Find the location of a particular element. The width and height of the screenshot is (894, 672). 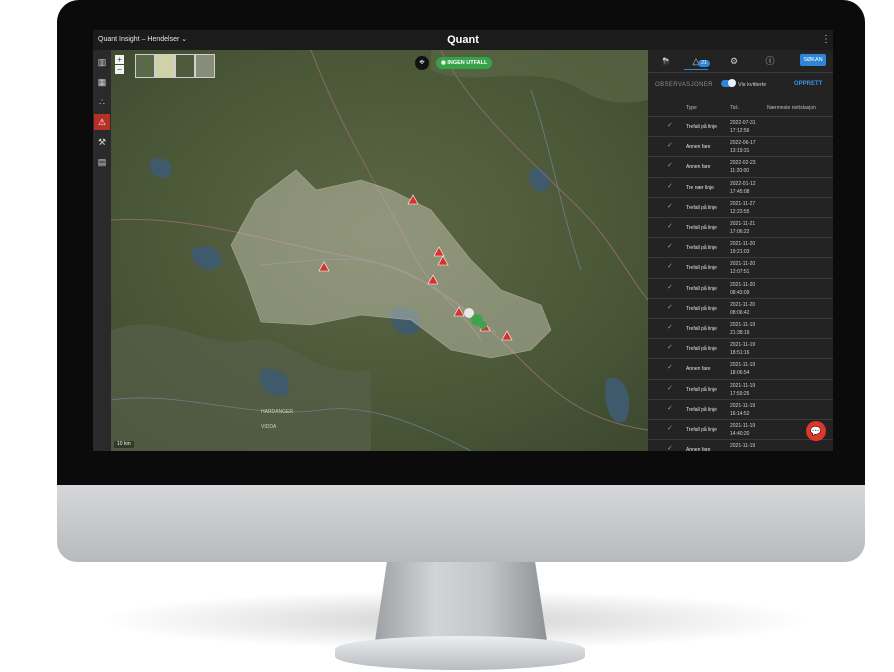

table-row: ✓ Trefall på linje 2021-11-20 19:21:03 is located at coordinates (740, 247).